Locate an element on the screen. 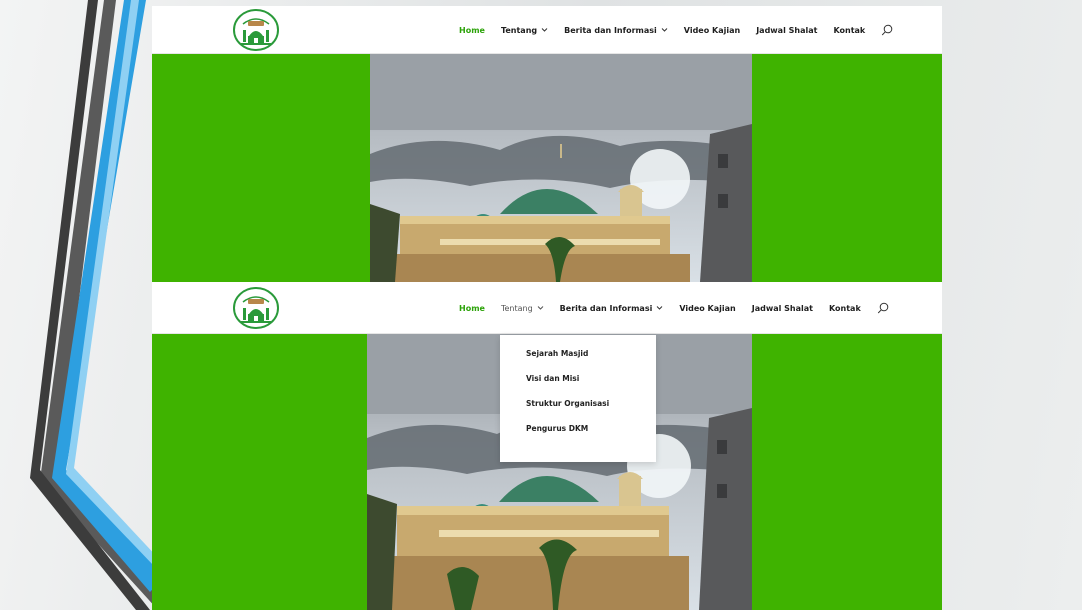  dropdown-item-visi-misi: Visi dan Misi is located at coordinates (591, 386).